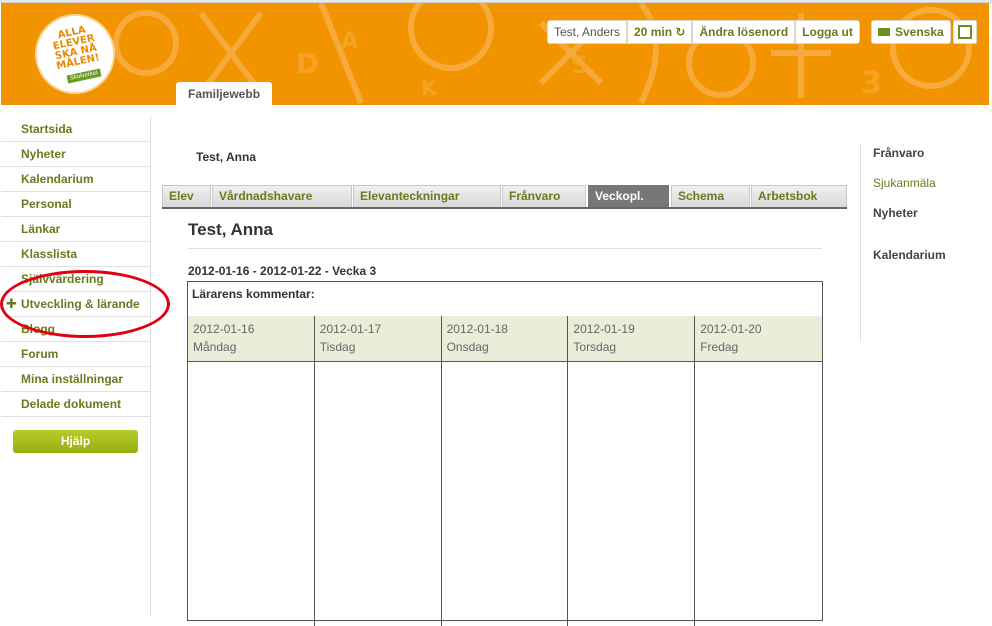 Image resolution: width=992 pixels, height=626 pixels. What do you see at coordinates (895, 213) in the screenshot?
I see `right-panel-nyheter-heading: Nyheter` at bounding box center [895, 213].